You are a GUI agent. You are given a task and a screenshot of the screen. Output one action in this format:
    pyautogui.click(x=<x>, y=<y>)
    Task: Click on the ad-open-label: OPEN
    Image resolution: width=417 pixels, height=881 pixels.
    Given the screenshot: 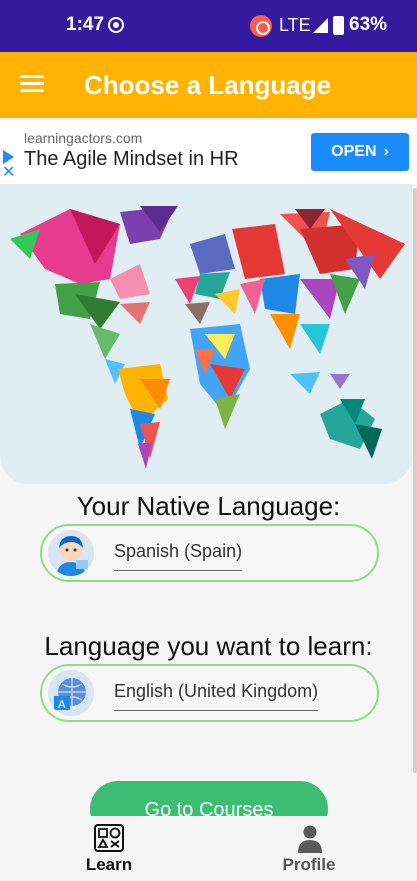 What is the action you would take?
    pyautogui.click(x=354, y=151)
    